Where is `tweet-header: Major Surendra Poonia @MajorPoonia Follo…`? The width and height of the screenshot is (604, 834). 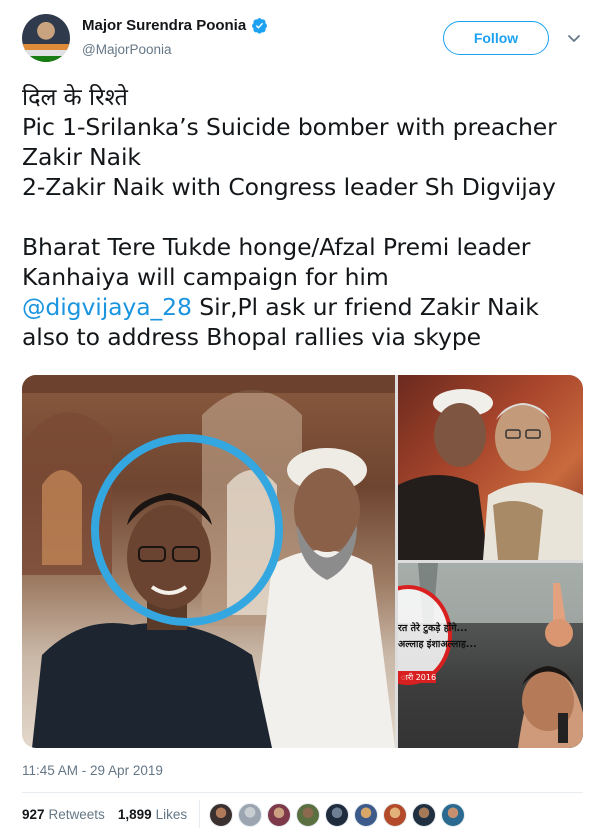
tweet-header: Major Surendra Poonia @MajorPoonia Follo… is located at coordinates (302, 35).